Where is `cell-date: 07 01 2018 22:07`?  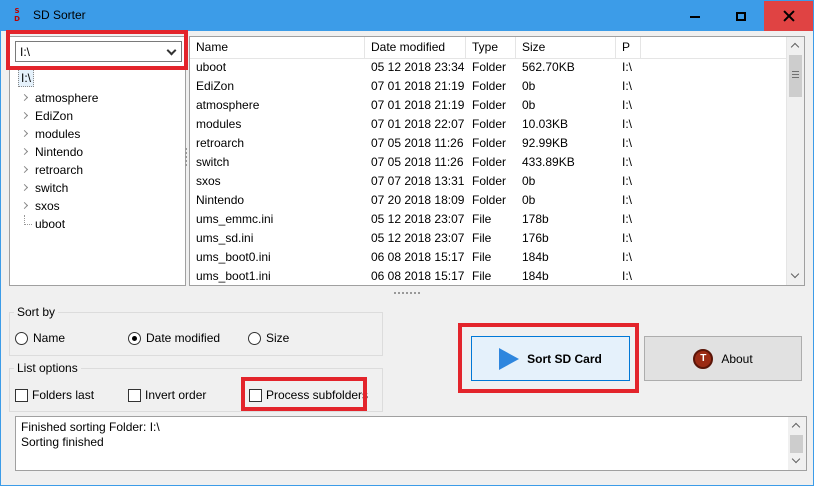
cell-date: 07 01 2018 22:07 is located at coordinates (418, 124).